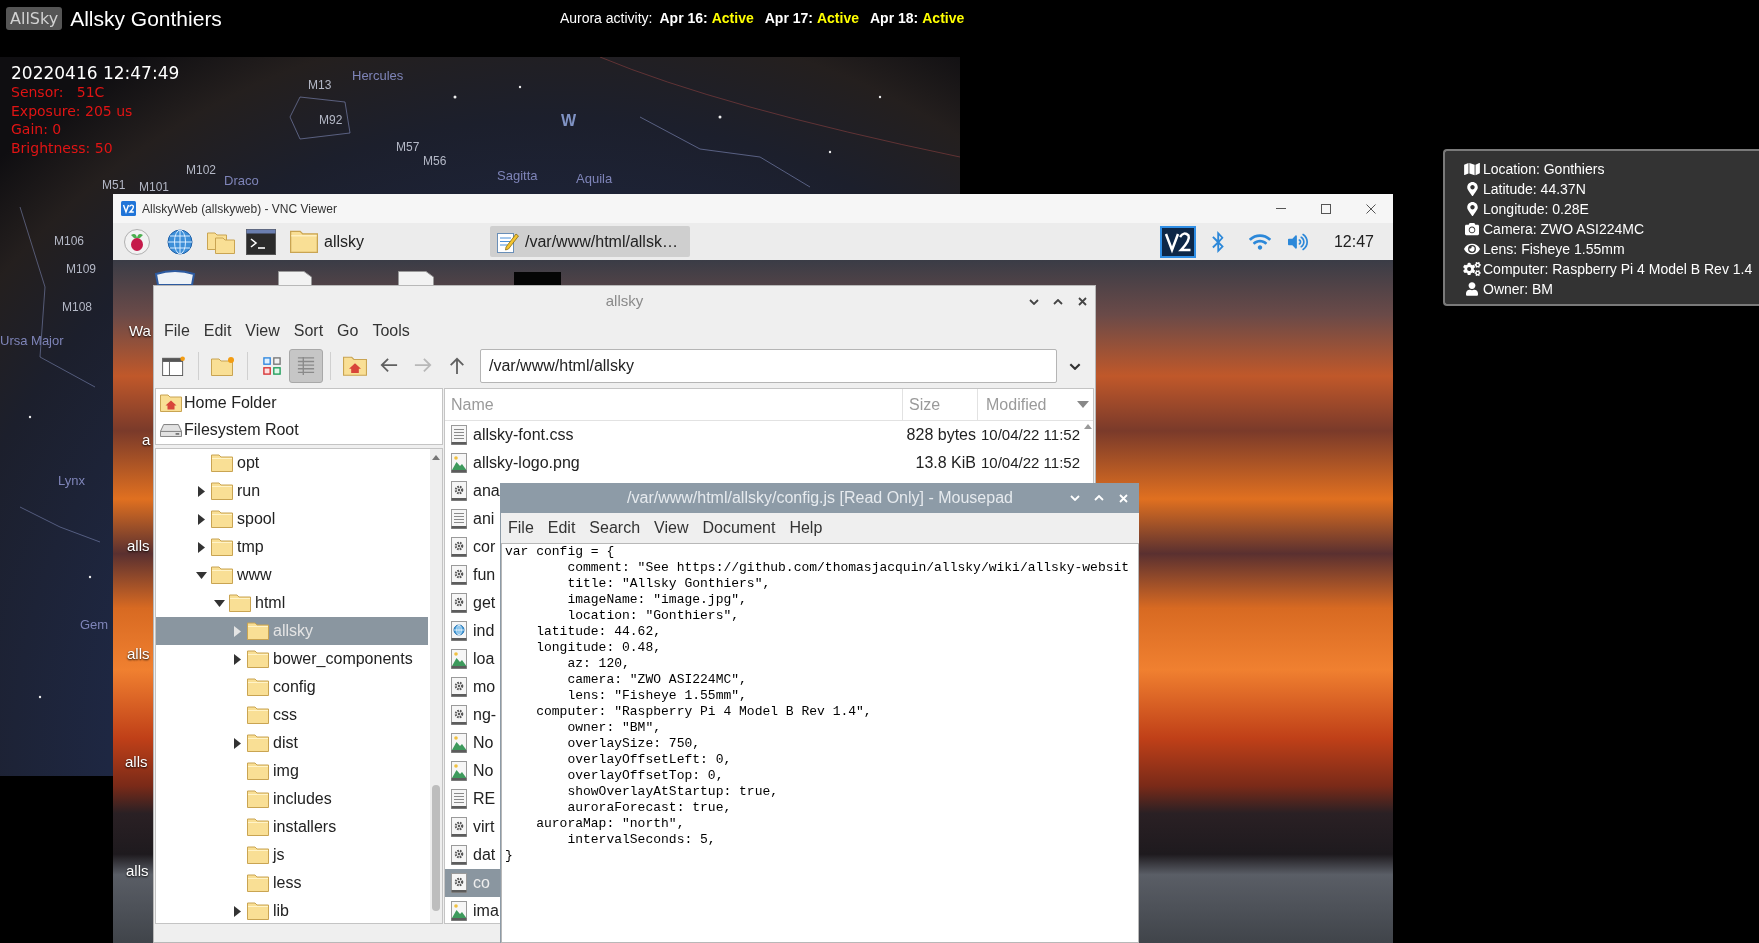  What do you see at coordinates (484, 855) in the screenshot?
I see `file-name: dat` at bounding box center [484, 855].